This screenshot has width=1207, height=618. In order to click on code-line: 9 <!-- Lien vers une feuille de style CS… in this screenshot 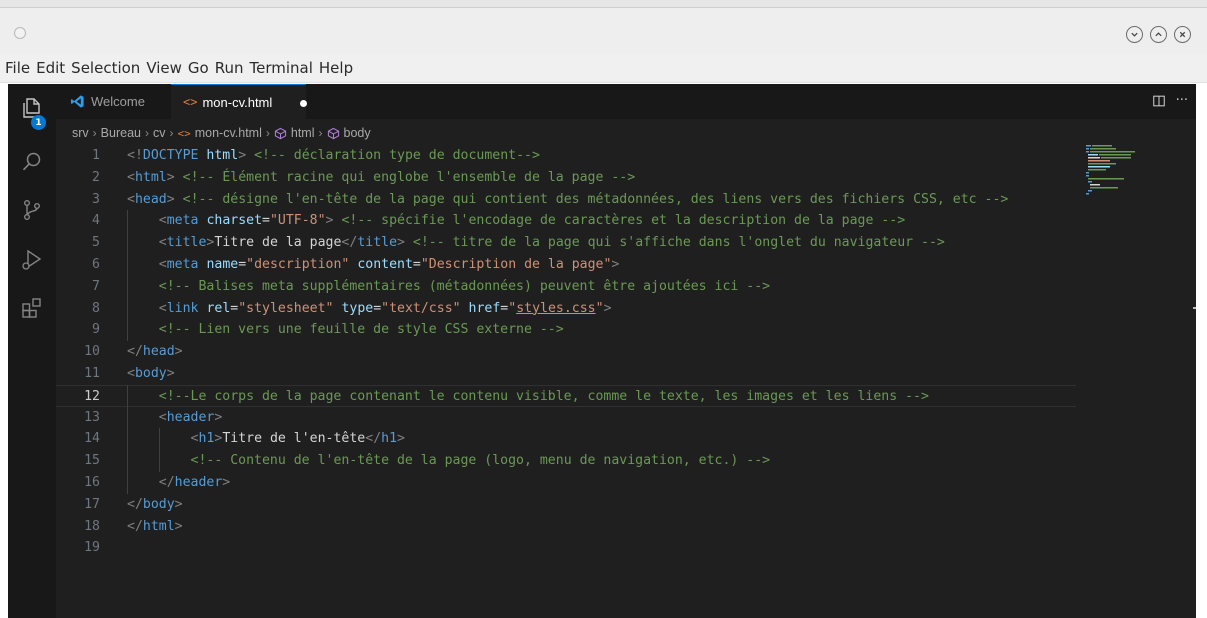, I will do `click(566, 330)`.